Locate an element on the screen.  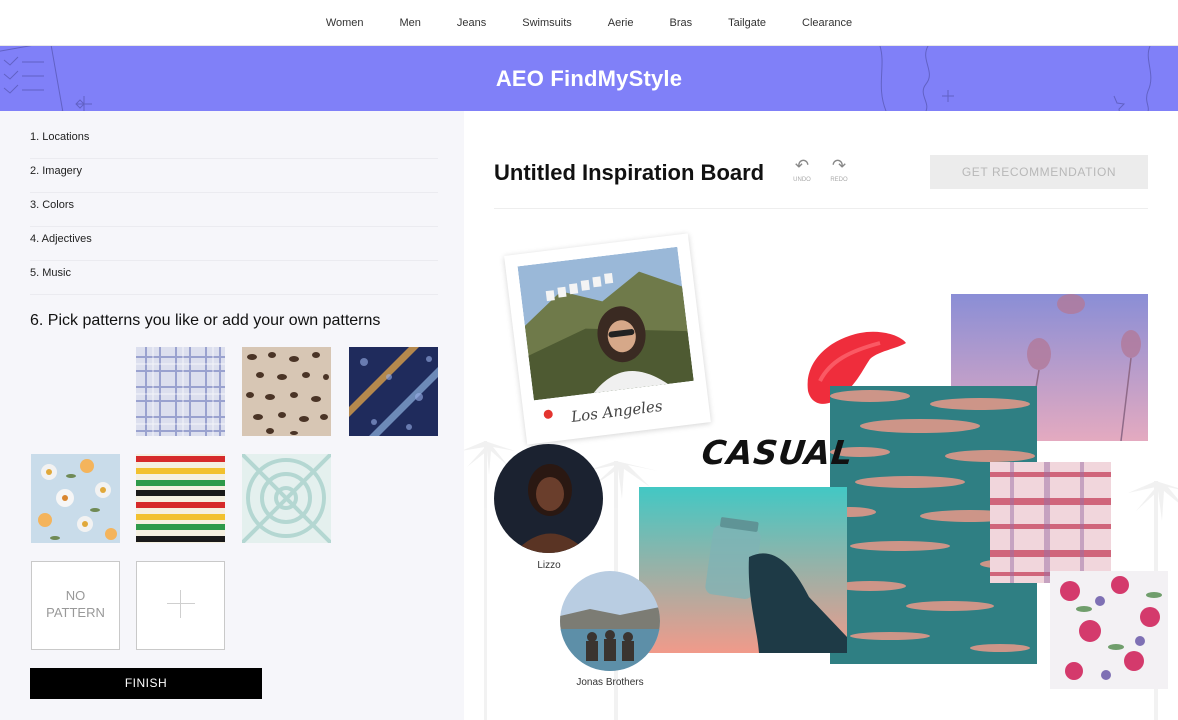
polaroid-card: Los Angeles is located at coordinates (607, 339).